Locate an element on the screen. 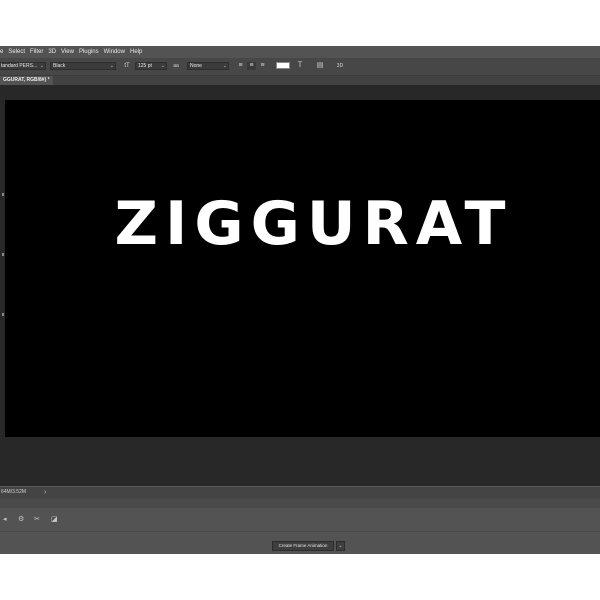  warp-text-icon: Ｔ is located at coordinates (300, 66).